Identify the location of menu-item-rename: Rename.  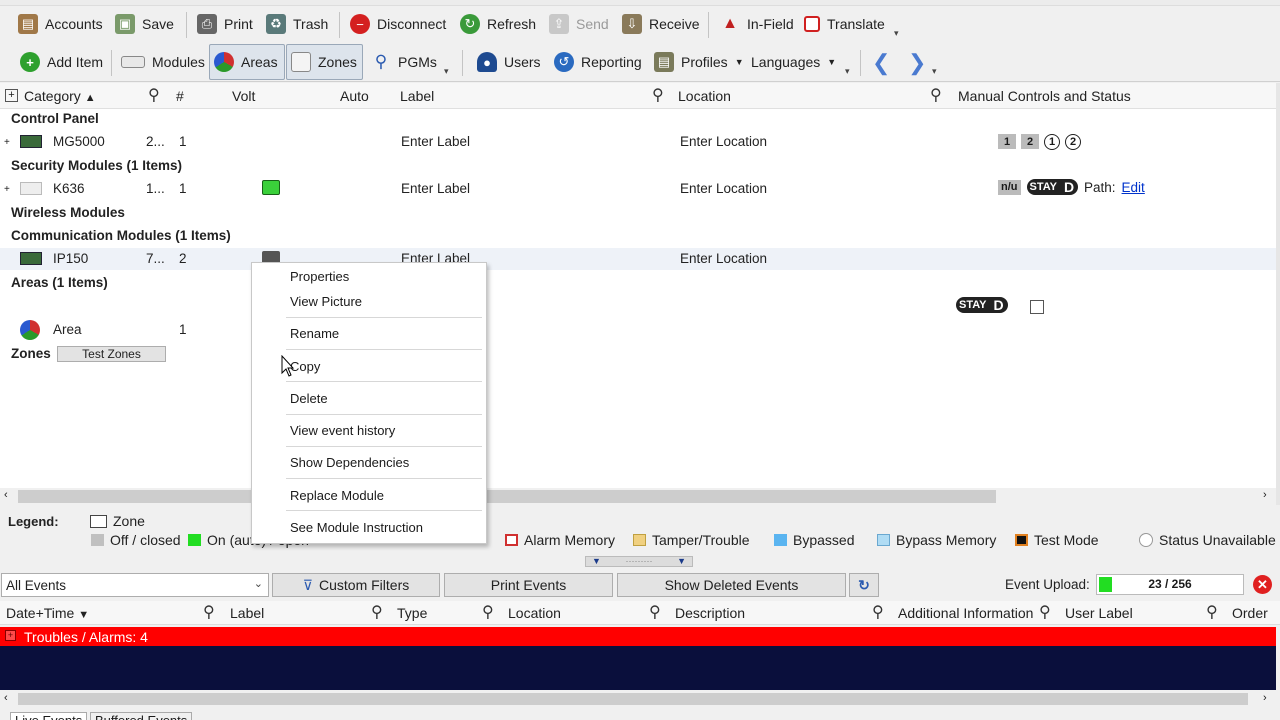
(314, 333).